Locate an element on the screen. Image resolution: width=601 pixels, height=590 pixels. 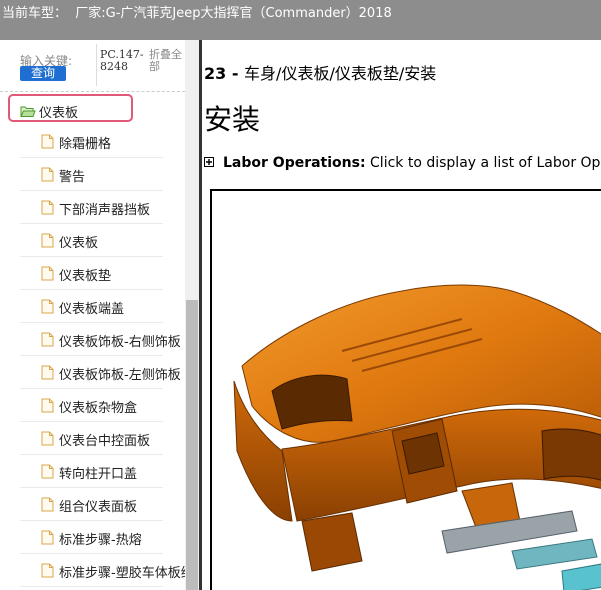
tree-item: 仪表板饰板-右侧饰板 is located at coordinates (100, 339).